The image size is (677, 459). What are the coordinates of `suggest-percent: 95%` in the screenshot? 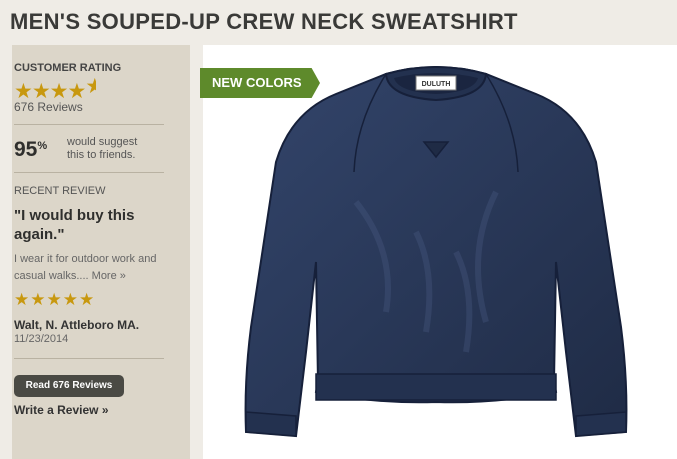 It's located at (30, 150).